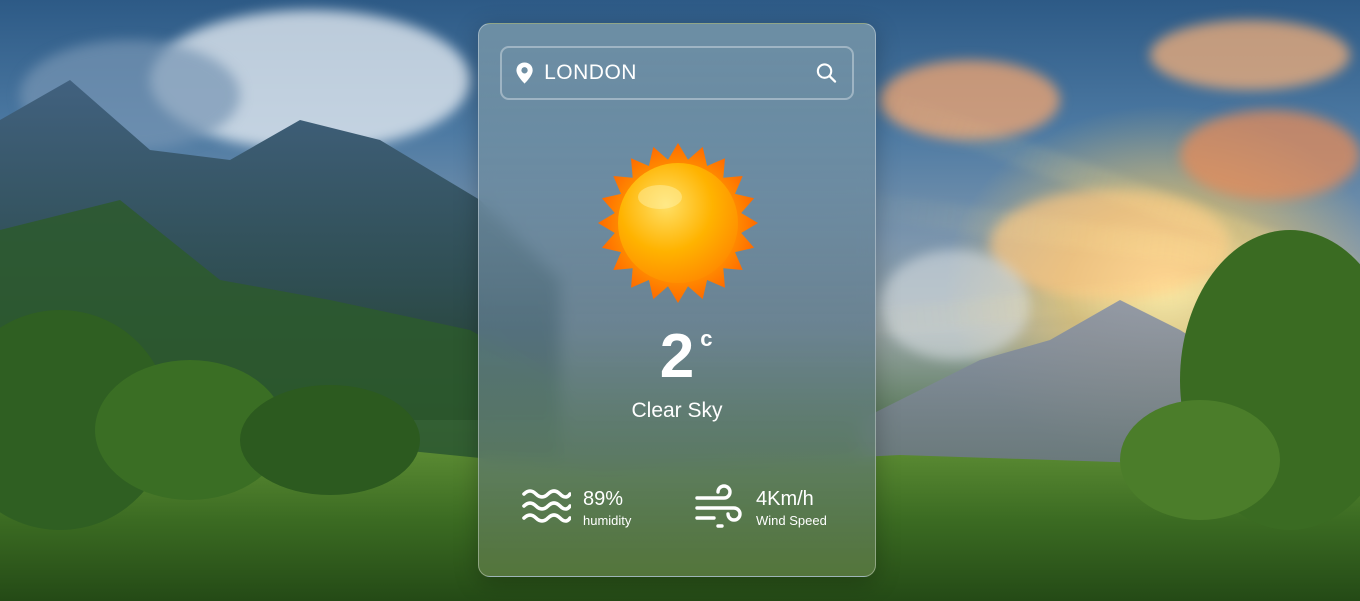 Image resolution: width=1360 pixels, height=601 pixels. I want to click on wind-stat: 4Km/h Wind Speed, so click(760, 508).